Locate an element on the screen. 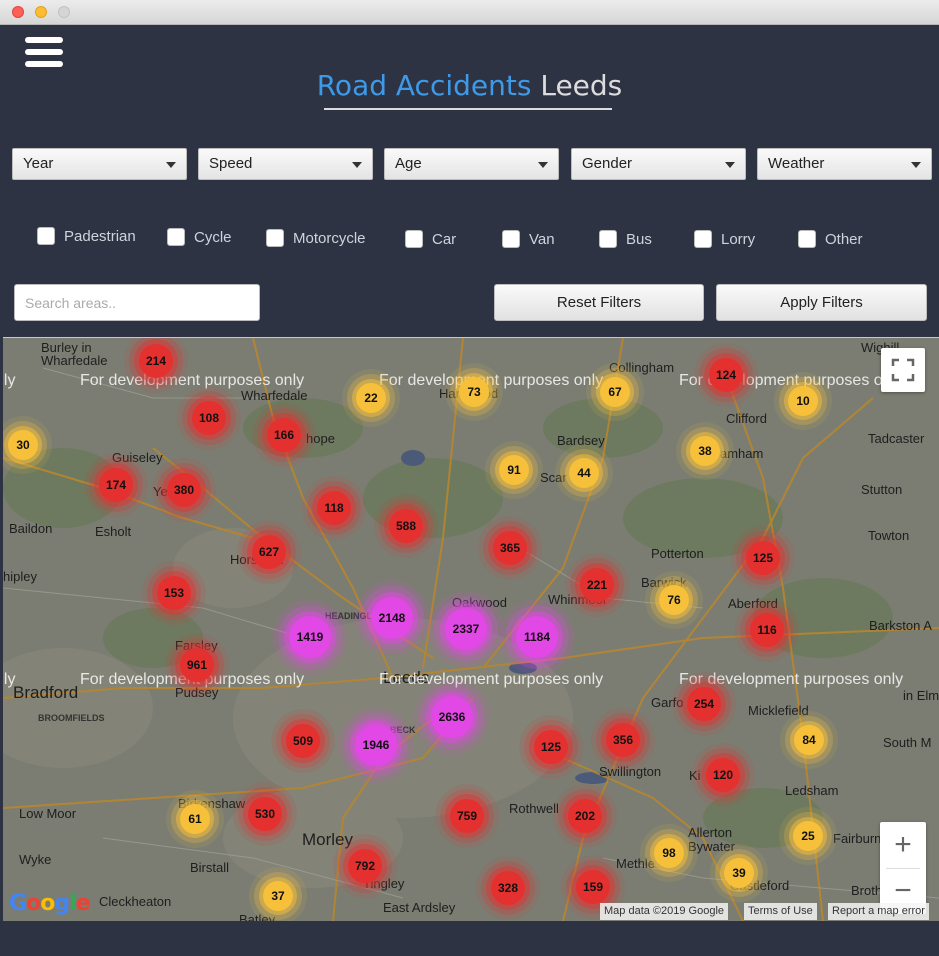 The height and width of the screenshot is (956, 939). year-dropdown: Year is located at coordinates (99, 164).